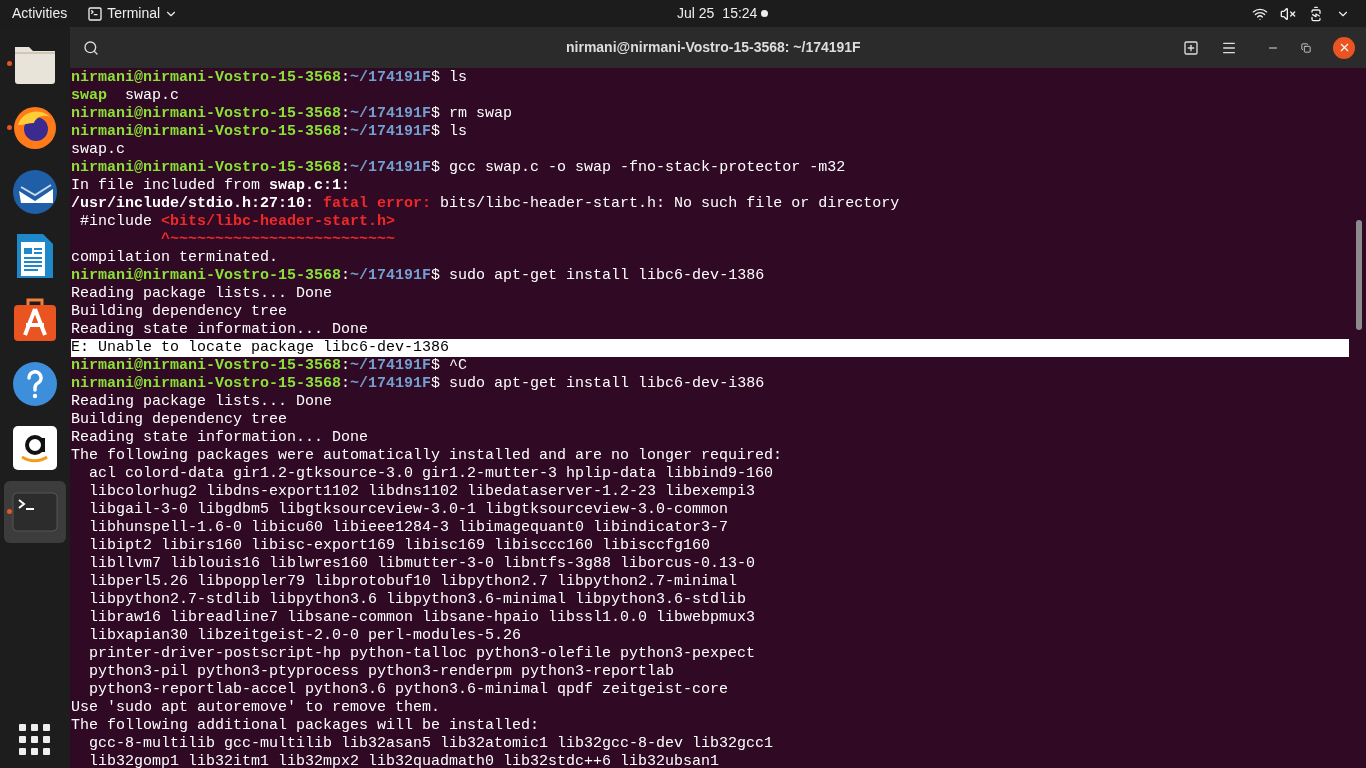 The height and width of the screenshot is (768, 1366). Describe the element at coordinates (422, 618) in the screenshot. I see `terminal-line: libraw16 libreadline7 libsane-common libsane-hpaio libssl1.0.0 libwebpmux3` at that location.